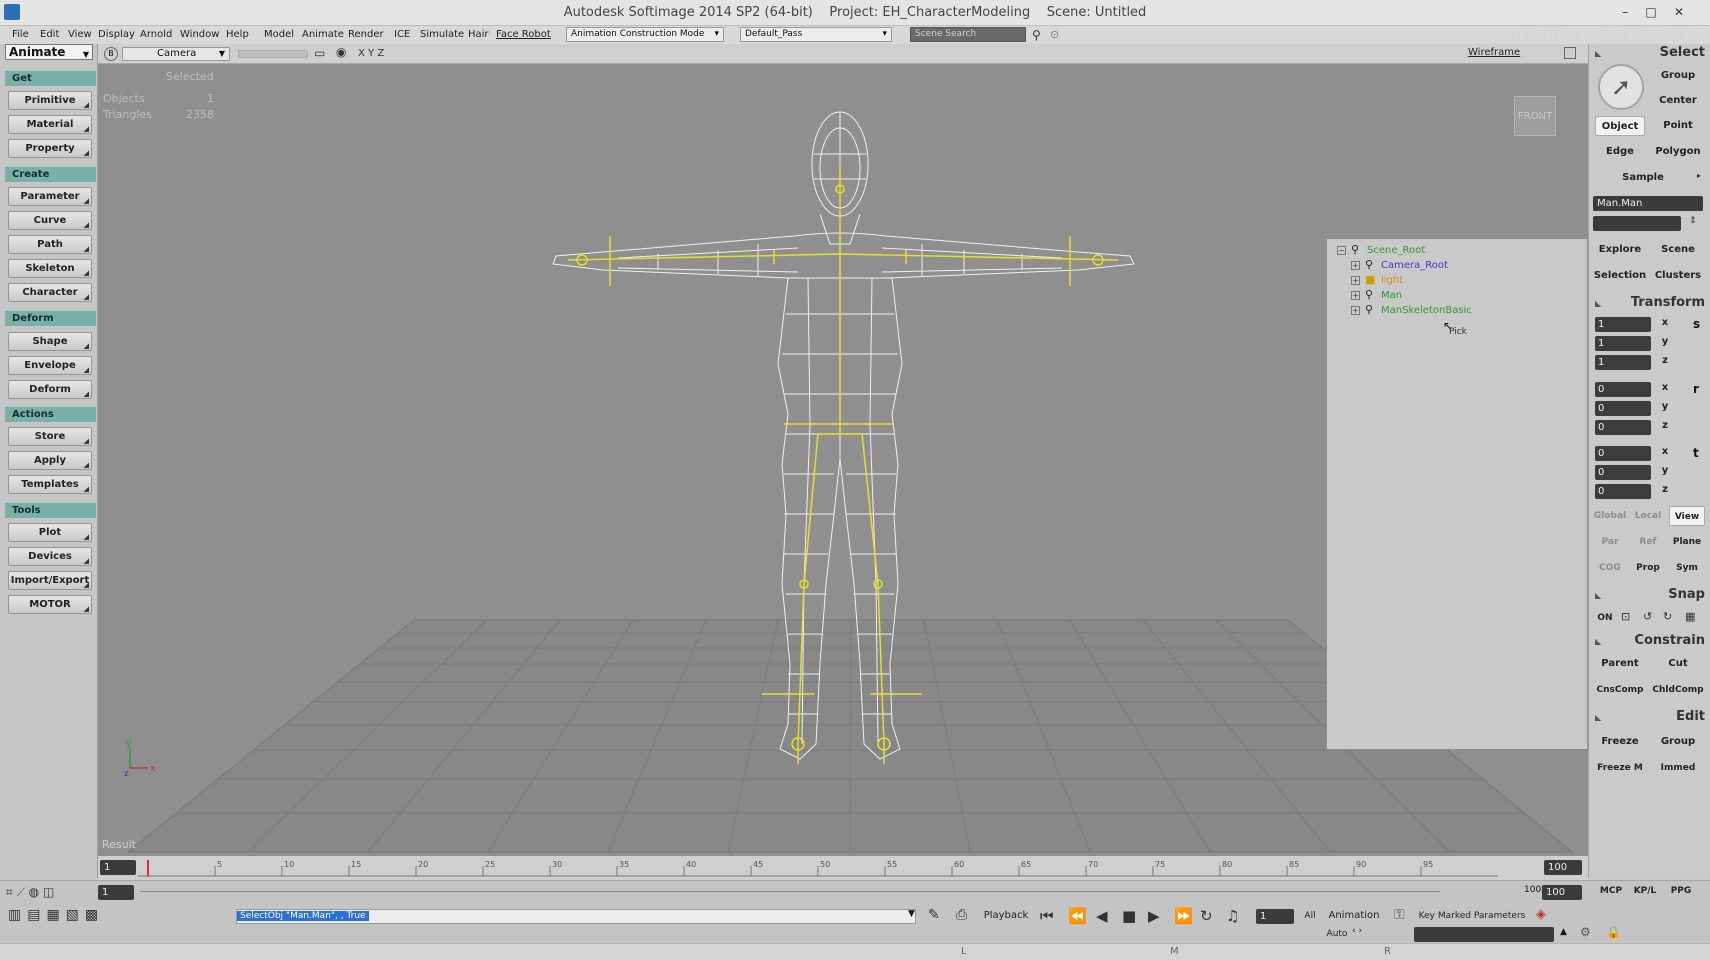  Describe the element at coordinates (1687, 516) in the screenshot. I see `view-ref-button: View` at that location.